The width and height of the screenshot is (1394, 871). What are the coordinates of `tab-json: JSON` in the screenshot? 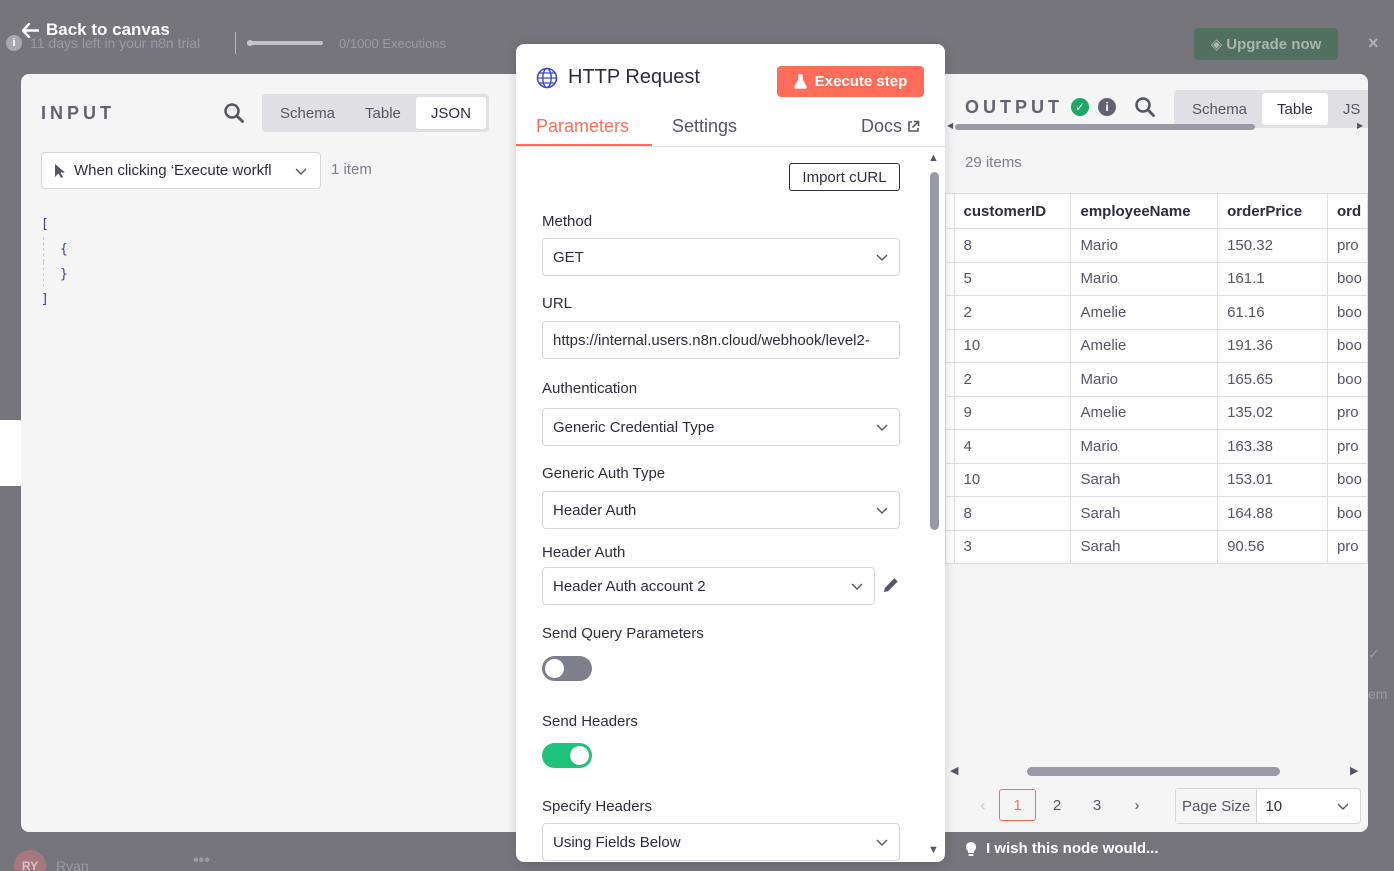 It's located at (450, 113).